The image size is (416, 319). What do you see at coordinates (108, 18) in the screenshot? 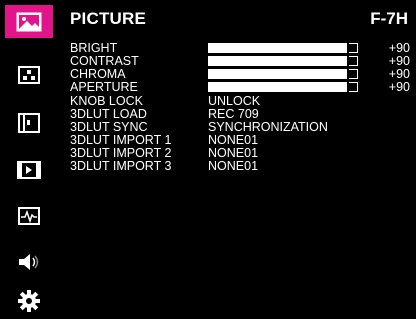
I see `menu-title: PICTURE` at bounding box center [108, 18].